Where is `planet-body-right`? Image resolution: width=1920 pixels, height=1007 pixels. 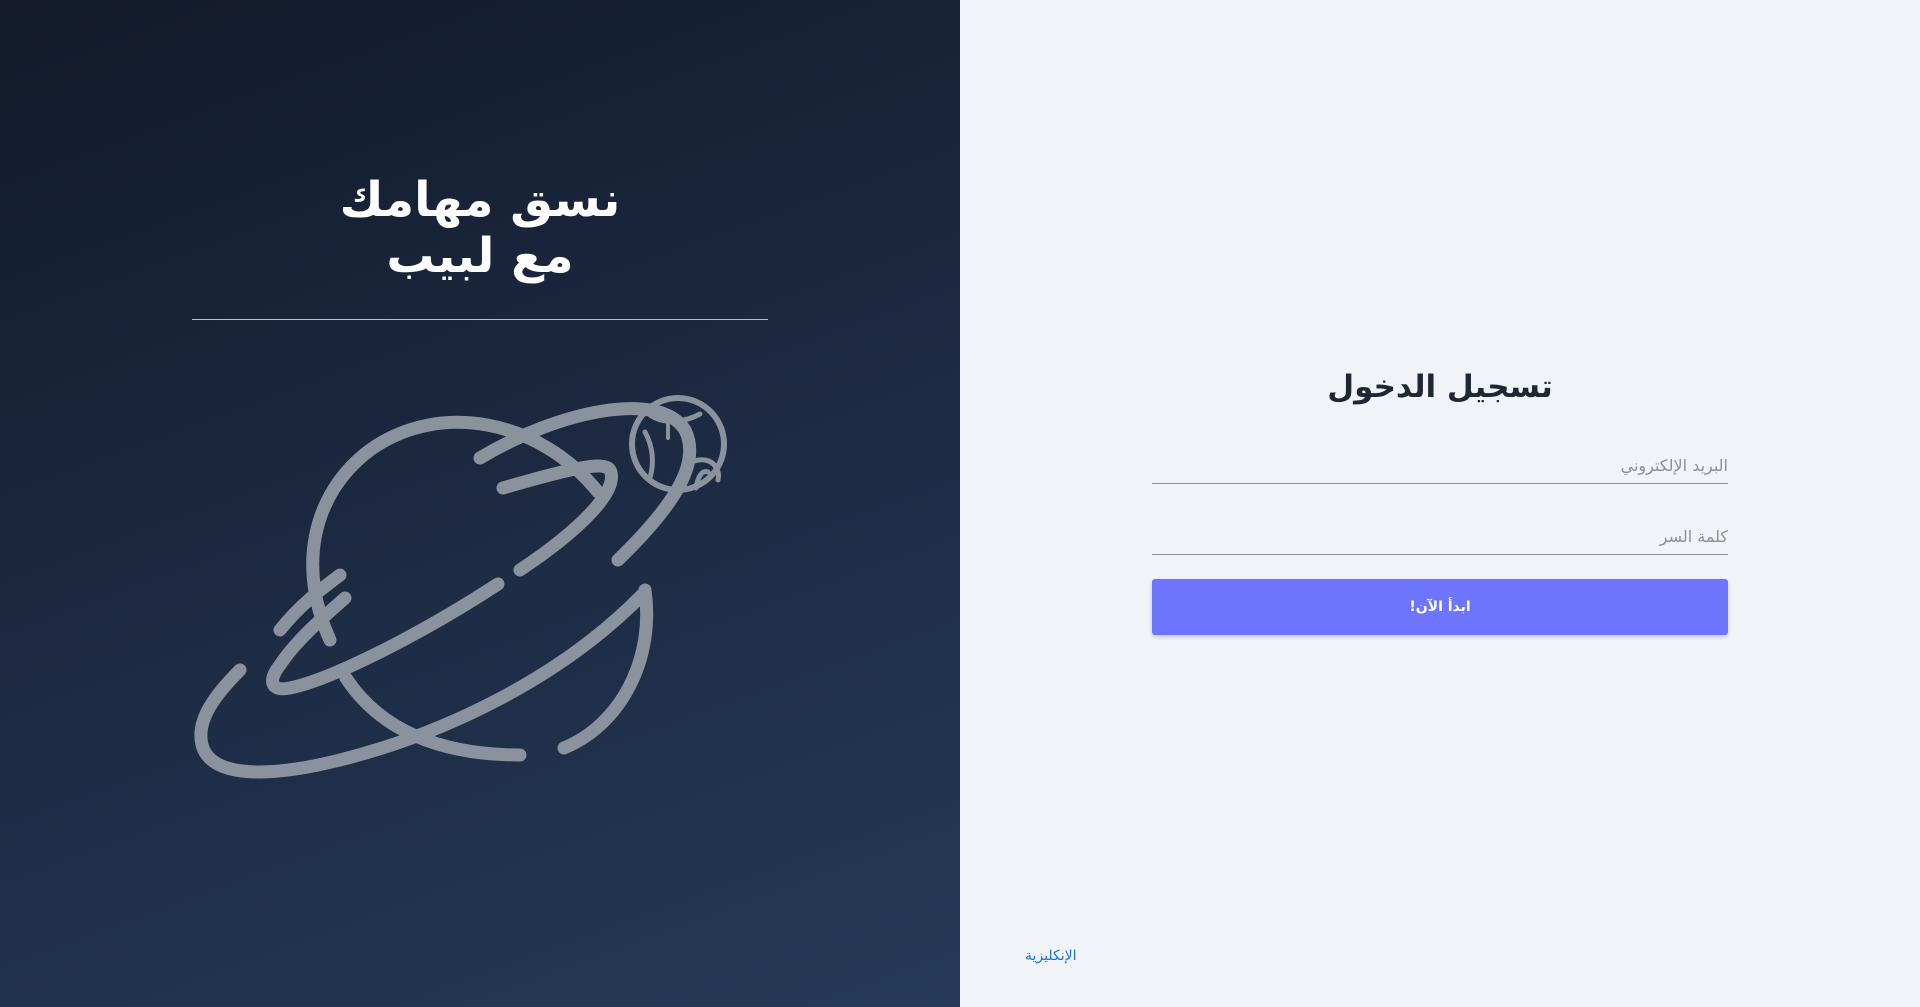
planet-body-right is located at coordinates (605, 669).